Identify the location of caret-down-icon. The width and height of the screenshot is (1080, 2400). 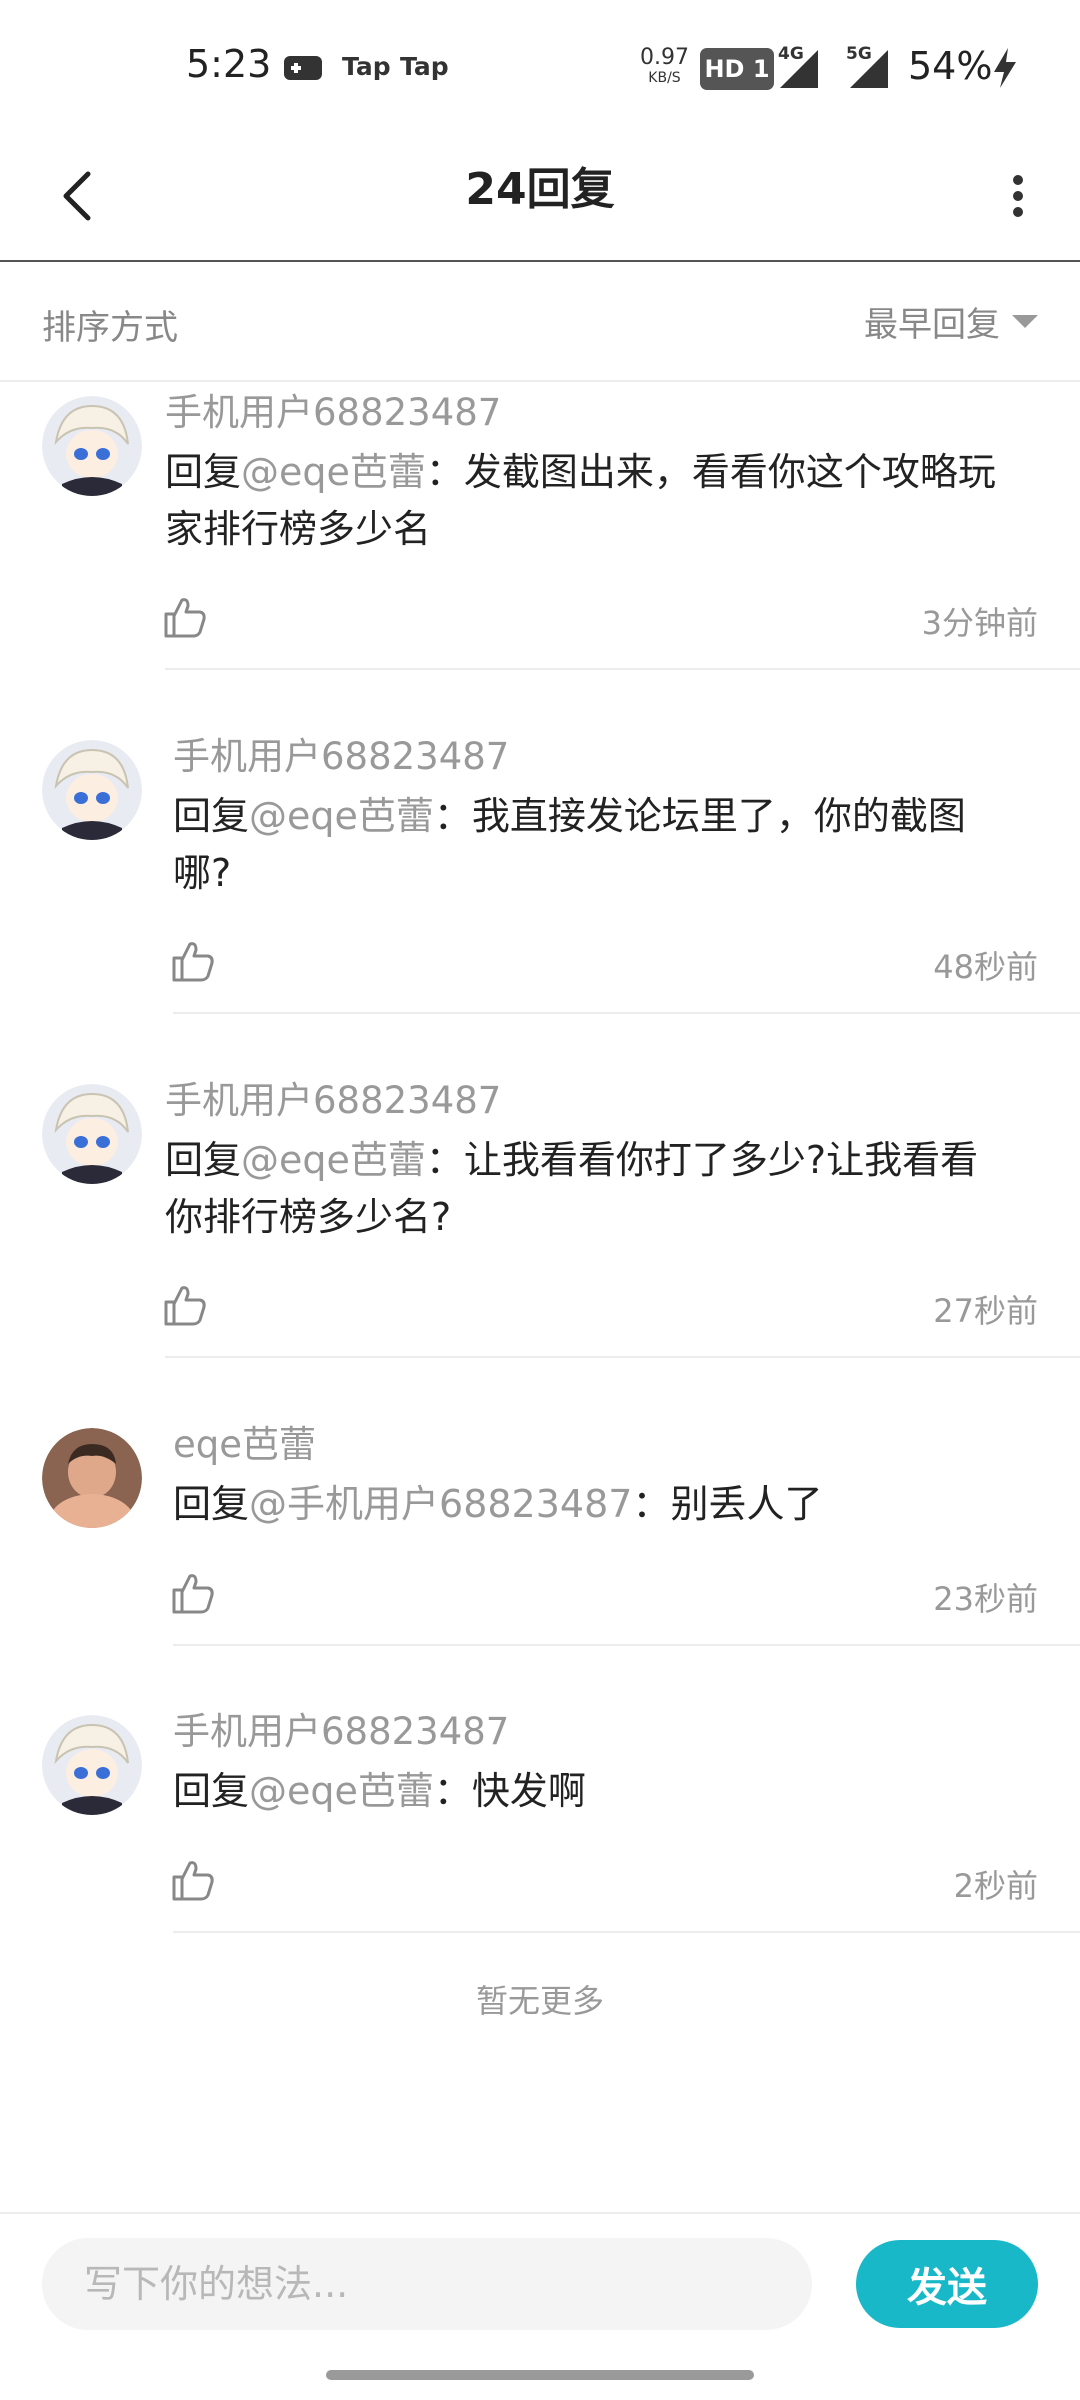
(1025, 321).